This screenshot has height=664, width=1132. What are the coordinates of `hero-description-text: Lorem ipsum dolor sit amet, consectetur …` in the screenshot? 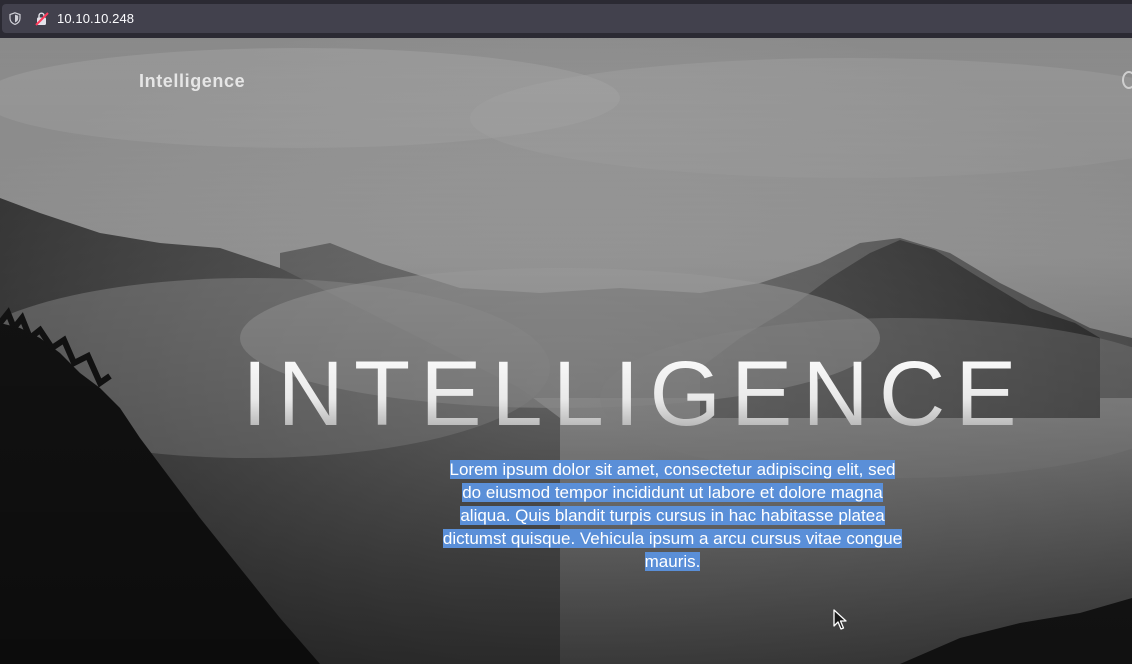 It's located at (672, 515).